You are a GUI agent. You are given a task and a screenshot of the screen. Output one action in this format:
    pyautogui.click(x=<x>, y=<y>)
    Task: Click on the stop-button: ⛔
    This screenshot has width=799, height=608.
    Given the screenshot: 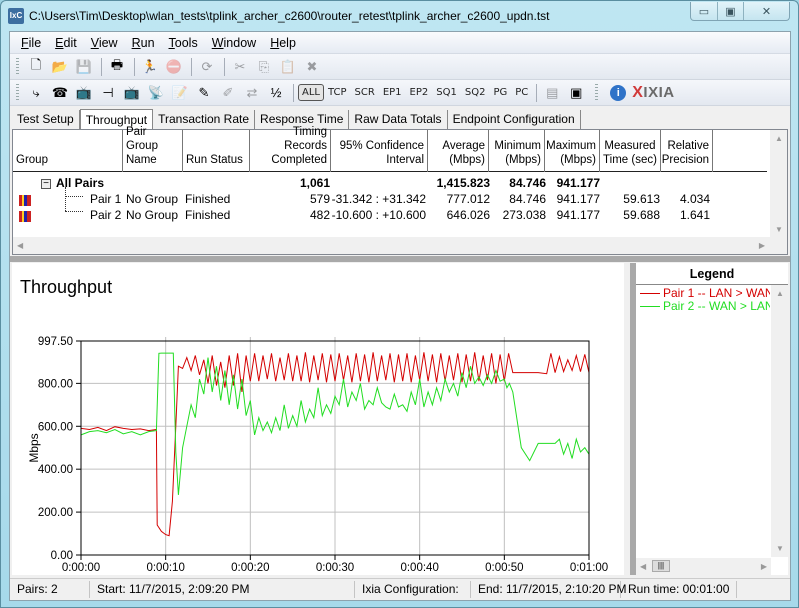 What is the action you would take?
    pyautogui.click(x=174, y=67)
    